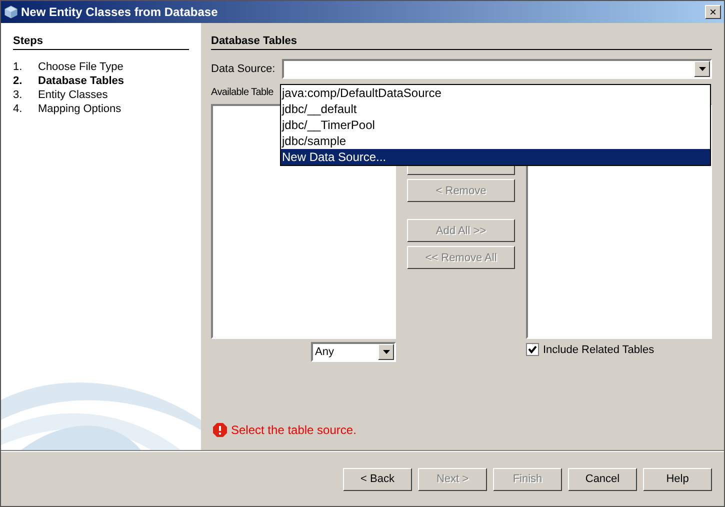  What do you see at coordinates (120, 12) in the screenshot?
I see `window-title: New Entity Classes from Database` at bounding box center [120, 12].